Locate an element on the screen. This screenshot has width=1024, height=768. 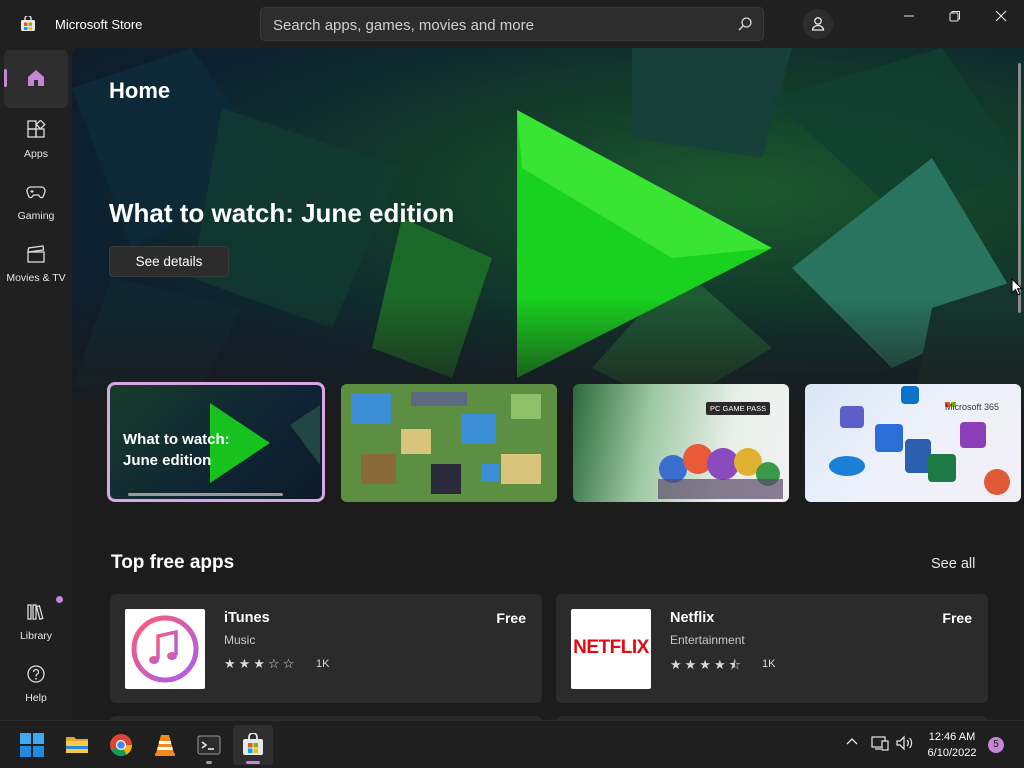
app-category: Entertainment is located at coordinates (707, 640).